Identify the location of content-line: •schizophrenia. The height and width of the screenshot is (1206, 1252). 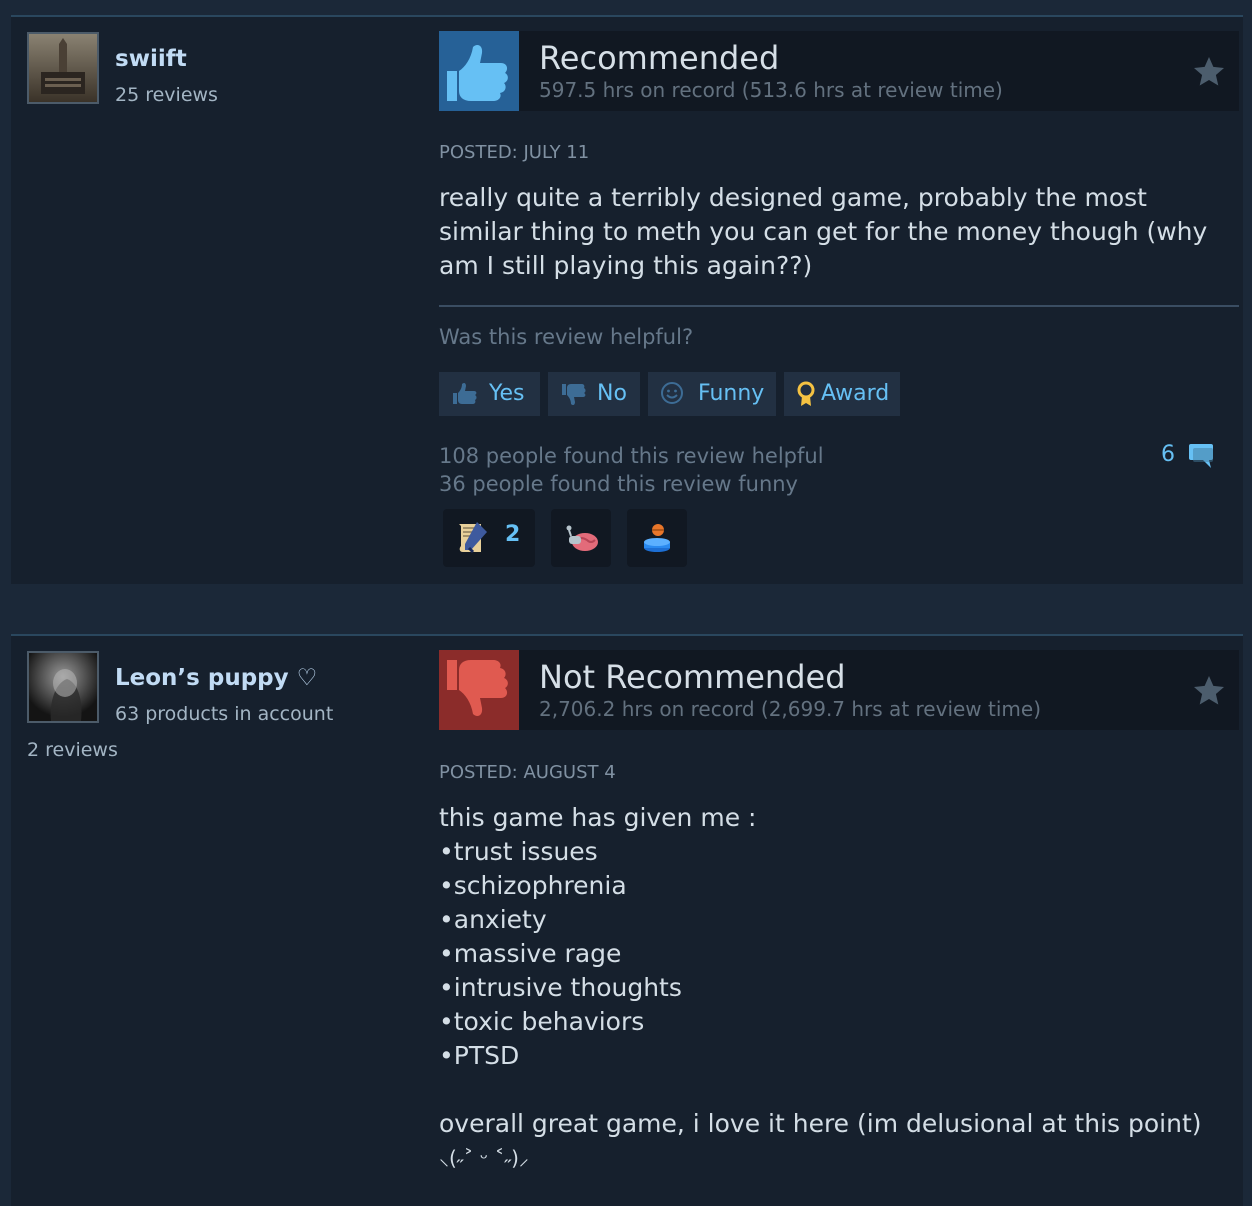
(533, 885).